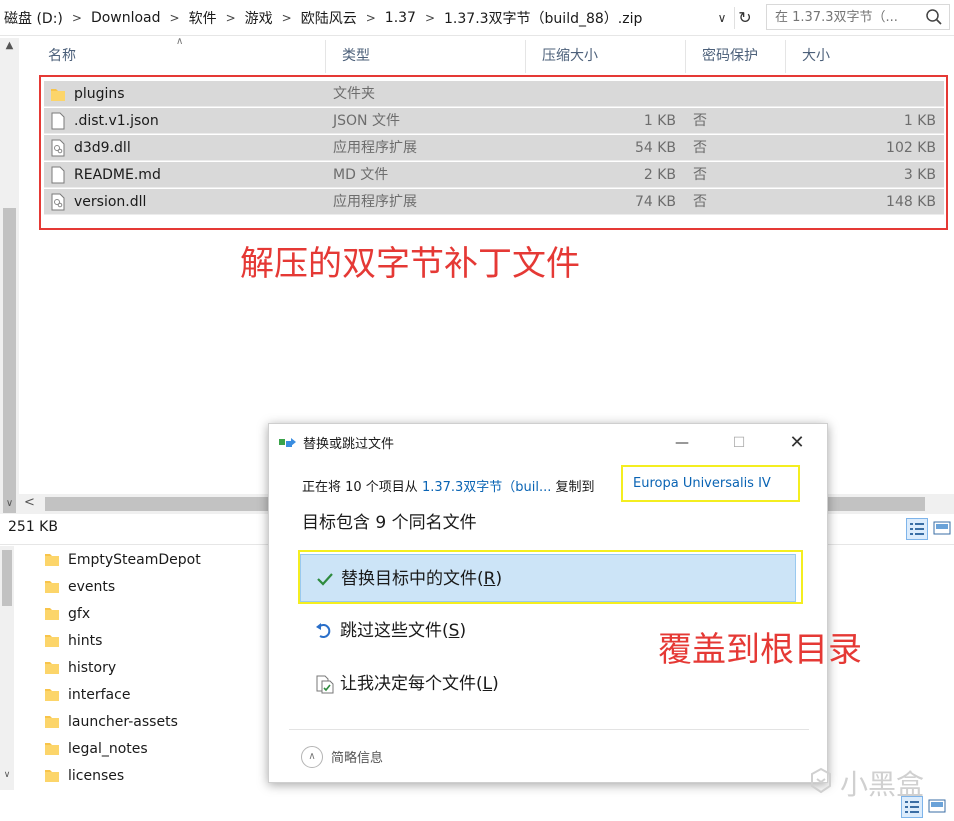  I want to click on column-headers: 名称 类型 压缩大小 密码保护 大小, so click(493, 56).